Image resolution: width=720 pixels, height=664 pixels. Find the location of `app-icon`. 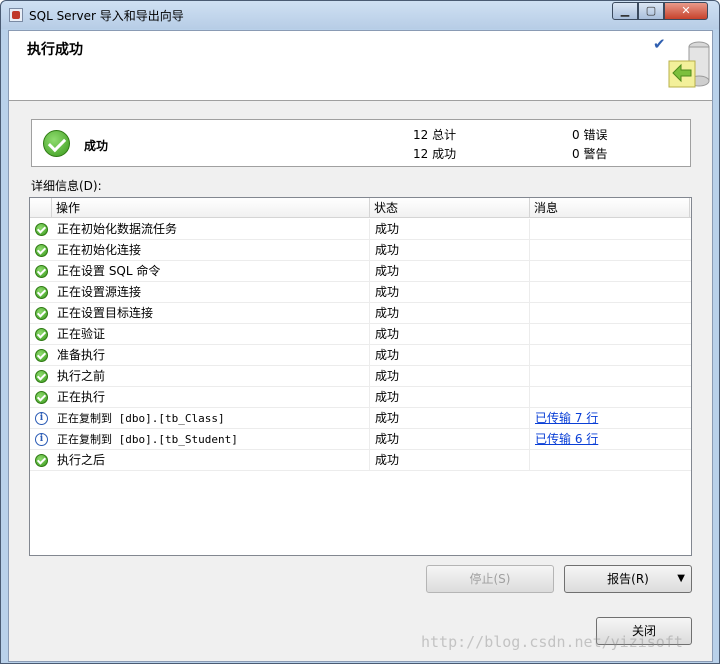

app-icon is located at coordinates (16, 15).